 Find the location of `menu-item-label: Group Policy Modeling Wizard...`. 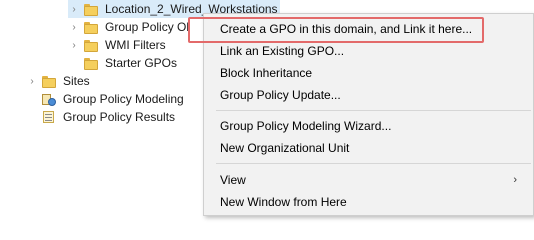

menu-item-label: Group Policy Modeling Wizard... is located at coordinates (306, 126).